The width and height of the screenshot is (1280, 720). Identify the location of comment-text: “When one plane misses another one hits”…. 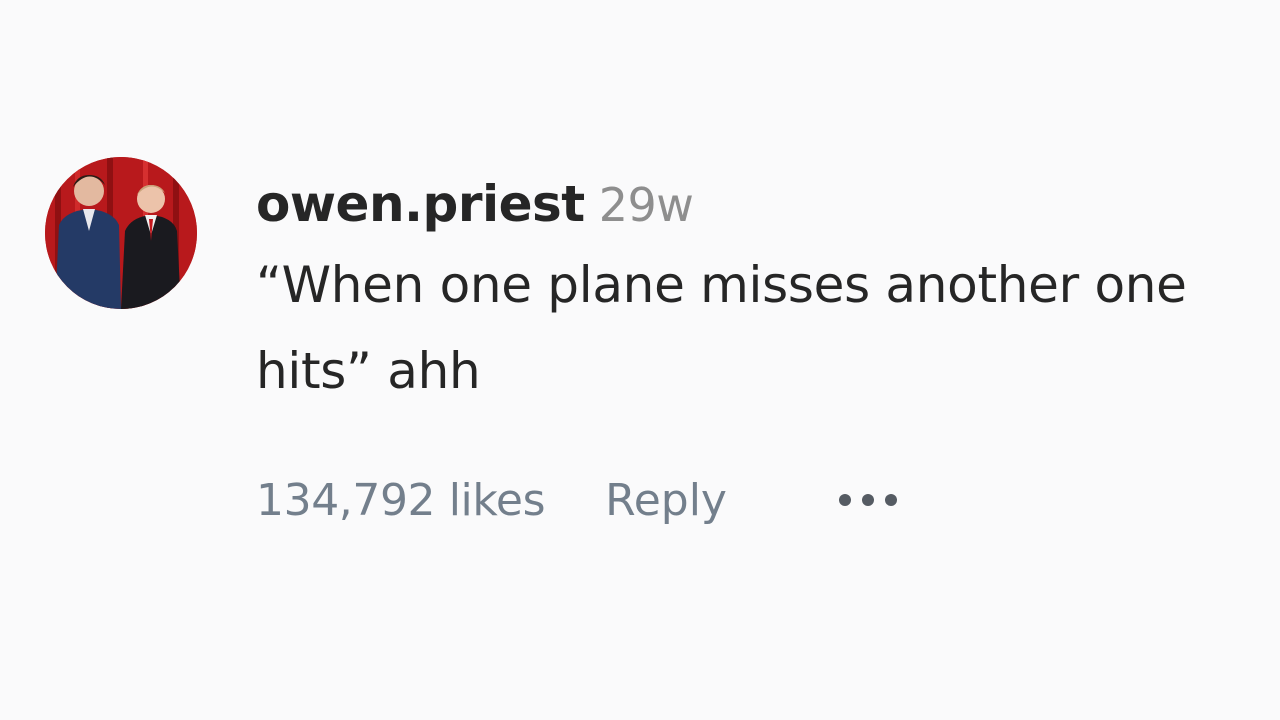
(721, 328).